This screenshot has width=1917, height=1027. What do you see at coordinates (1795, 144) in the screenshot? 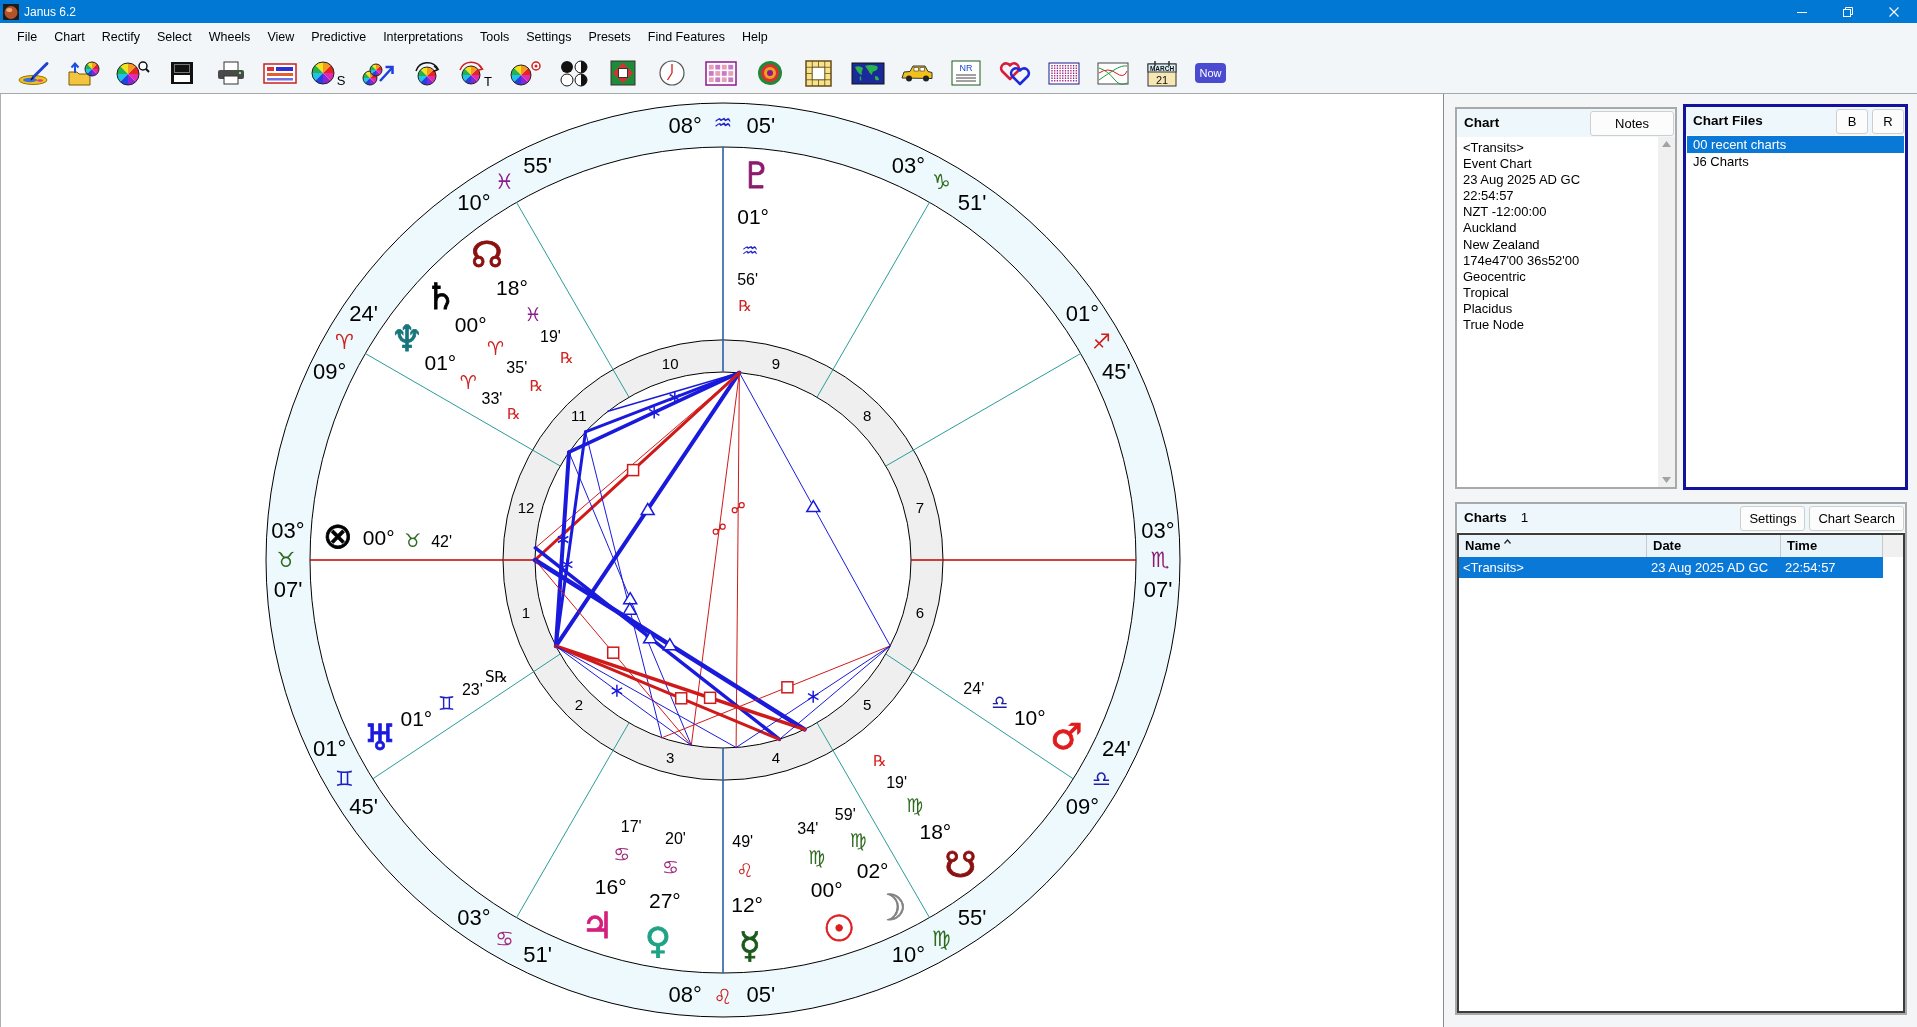
I see `file-list-item: 00 recent charts` at bounding box center [1795, 144].